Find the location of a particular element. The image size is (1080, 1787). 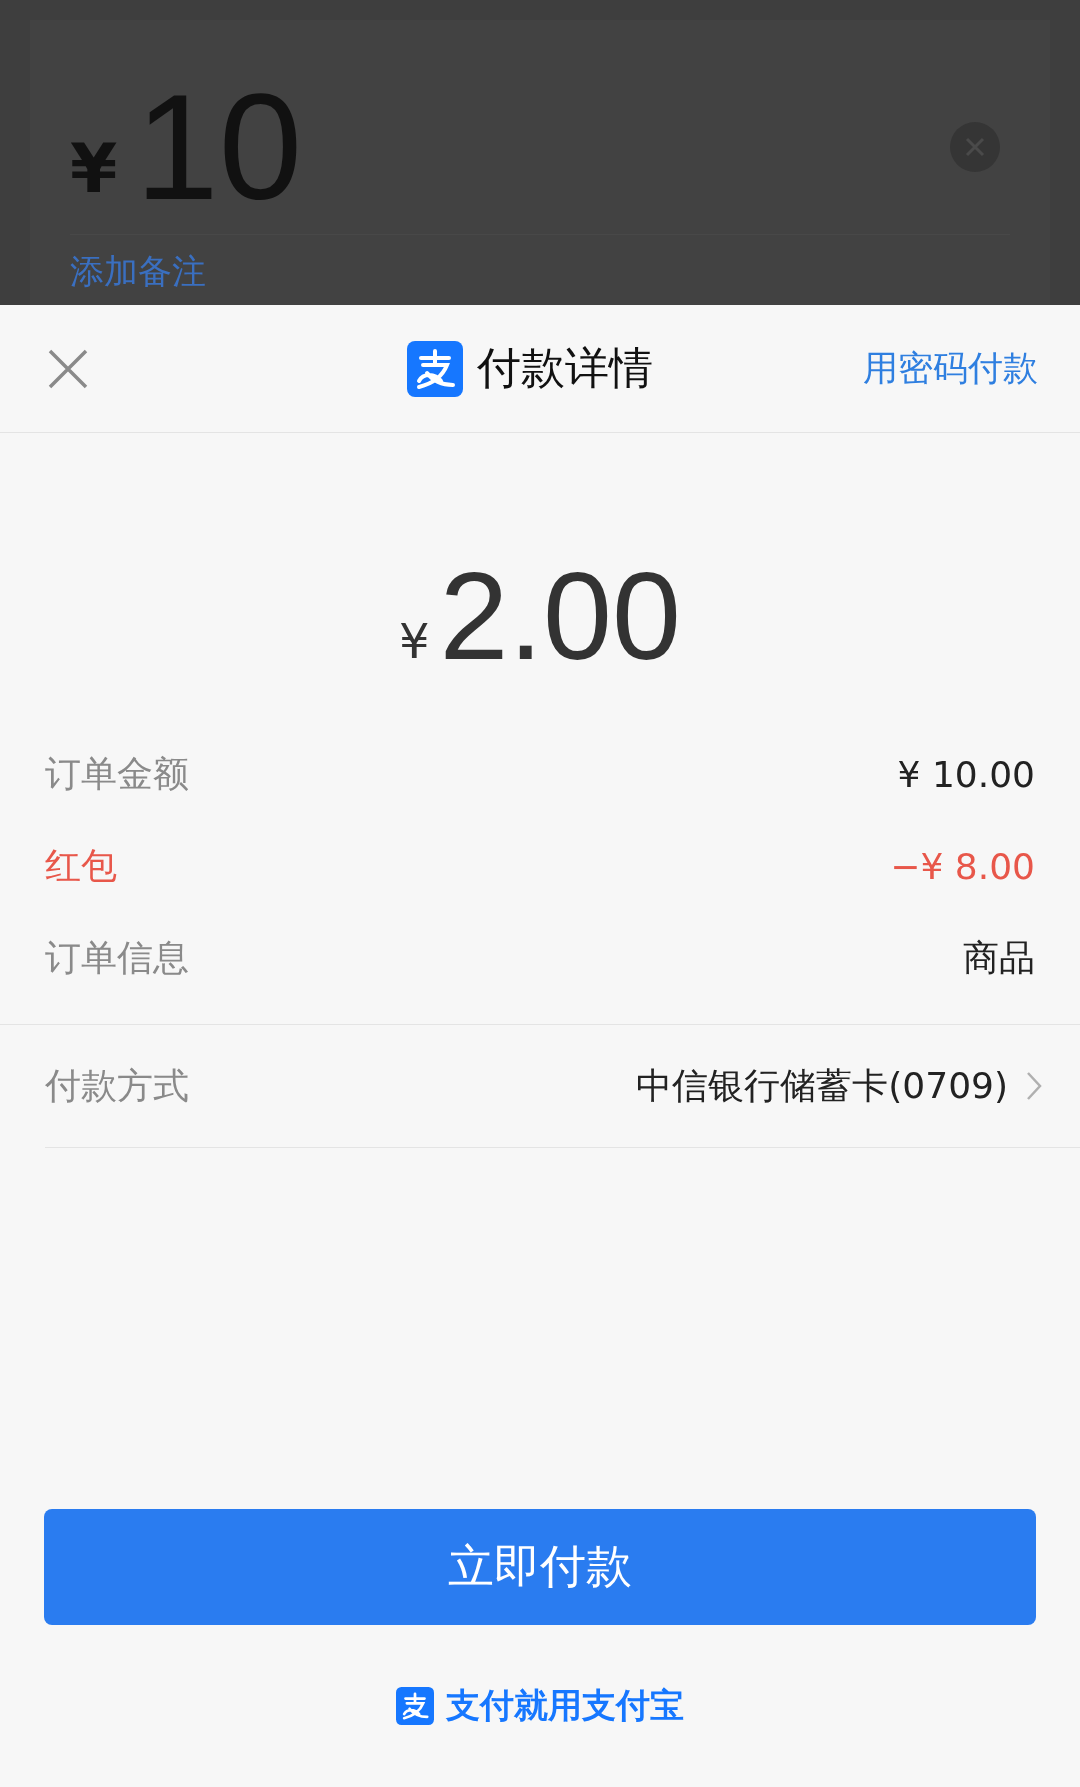

detail-value: −¥ 8.00 is located at coordinates (962, 866).